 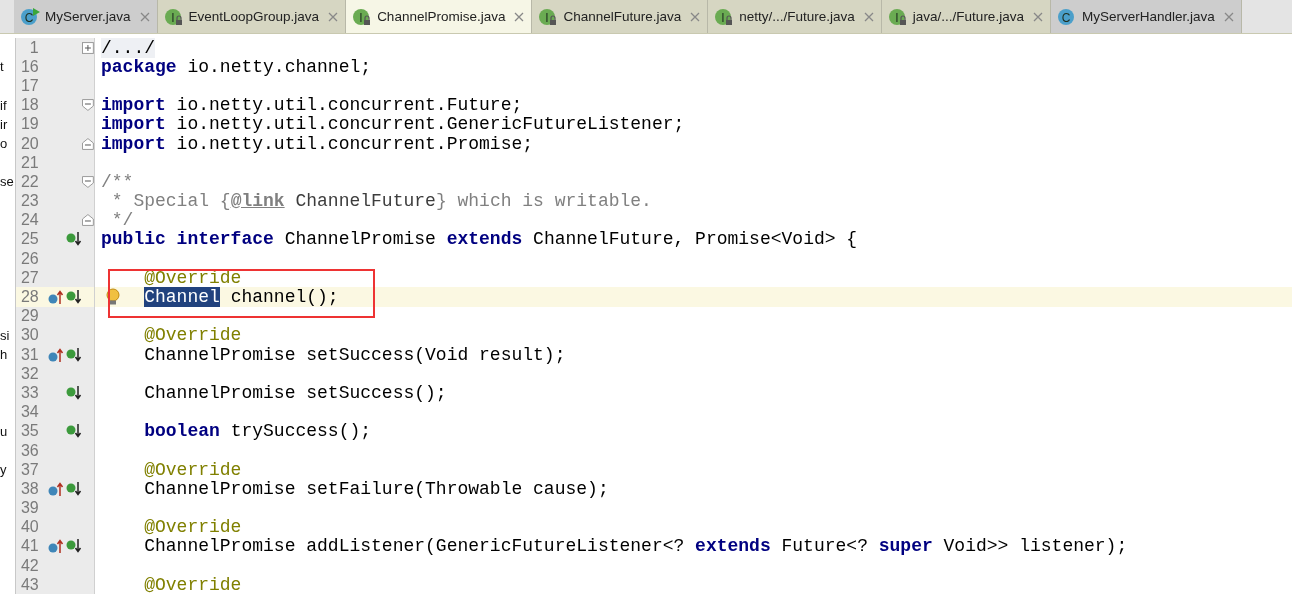 I want to click on line-number: 22, so click(x=29, y=181).